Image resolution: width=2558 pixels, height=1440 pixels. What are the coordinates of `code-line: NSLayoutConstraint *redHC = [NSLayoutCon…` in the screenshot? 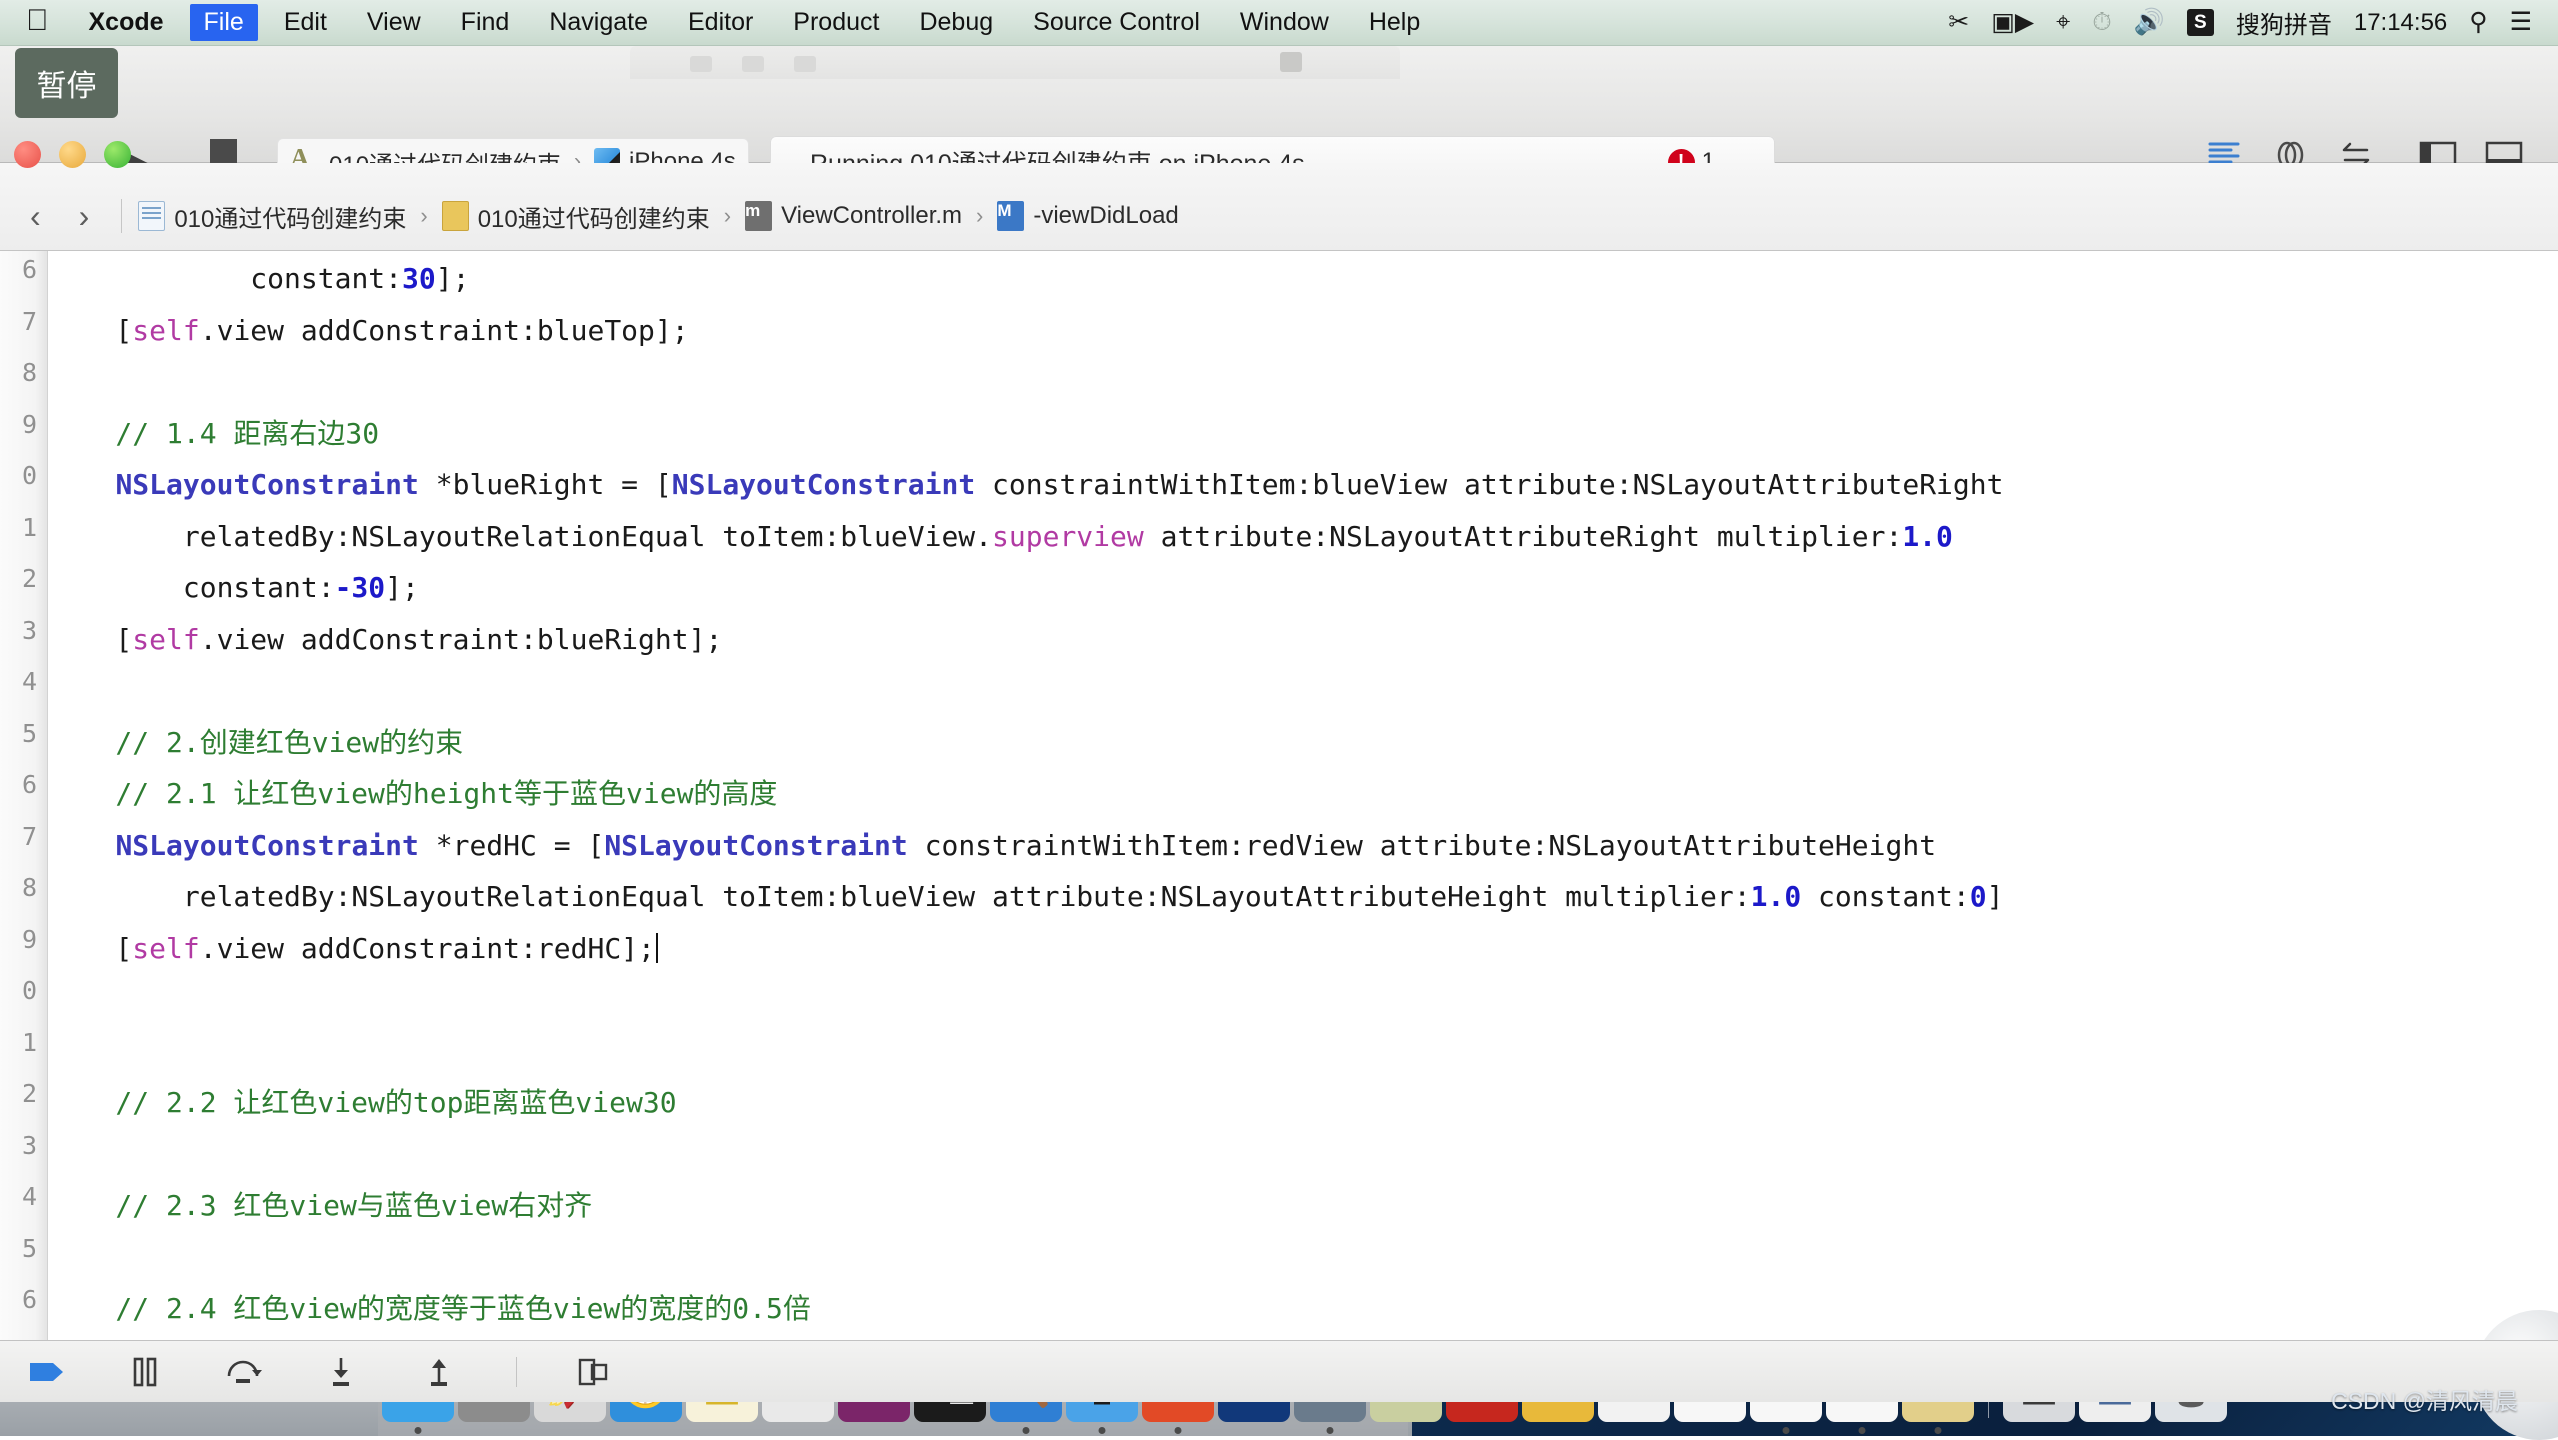 It's located at (1303, 846).